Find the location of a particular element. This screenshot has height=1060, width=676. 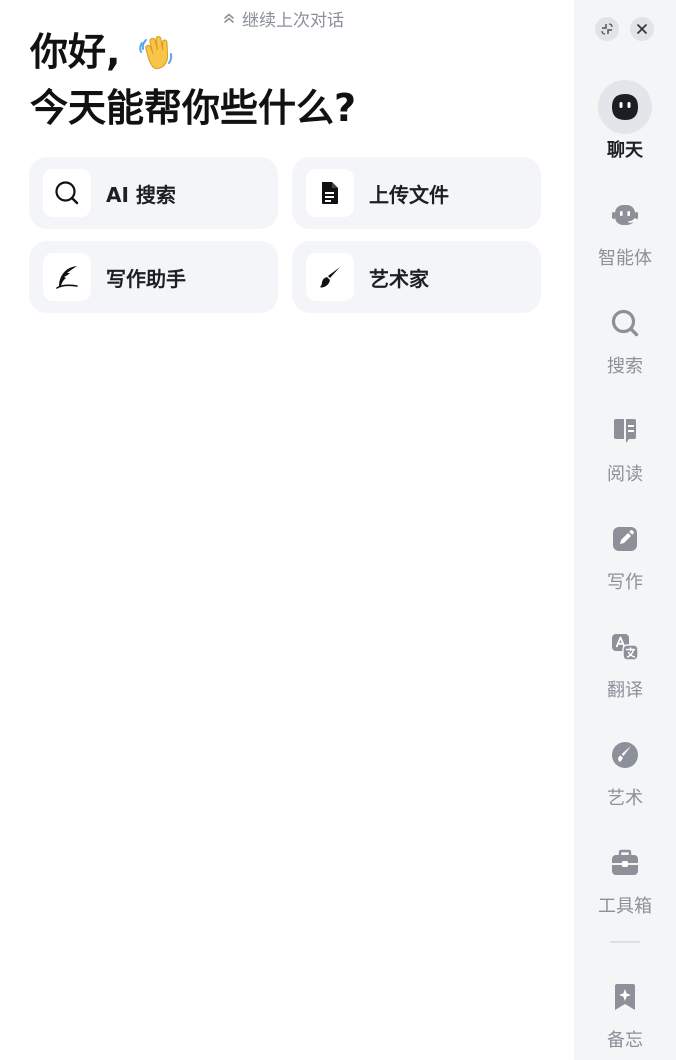

greeting-line-2: 今天能帮你些什么? is located at coordinates (193, 108).